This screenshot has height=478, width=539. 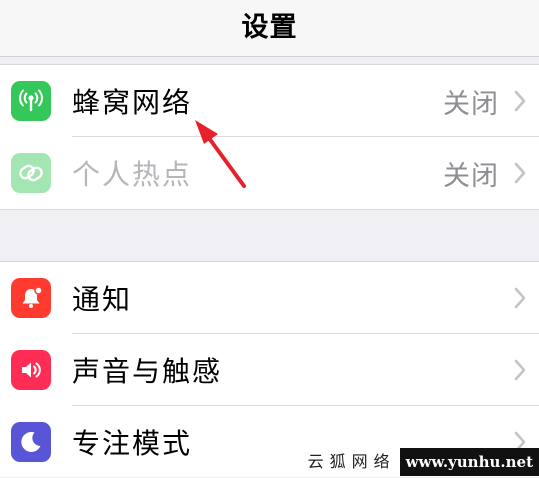 I want to click on watermark: 云狐网络 www.yunhu.net, so click(x=418, y=462).